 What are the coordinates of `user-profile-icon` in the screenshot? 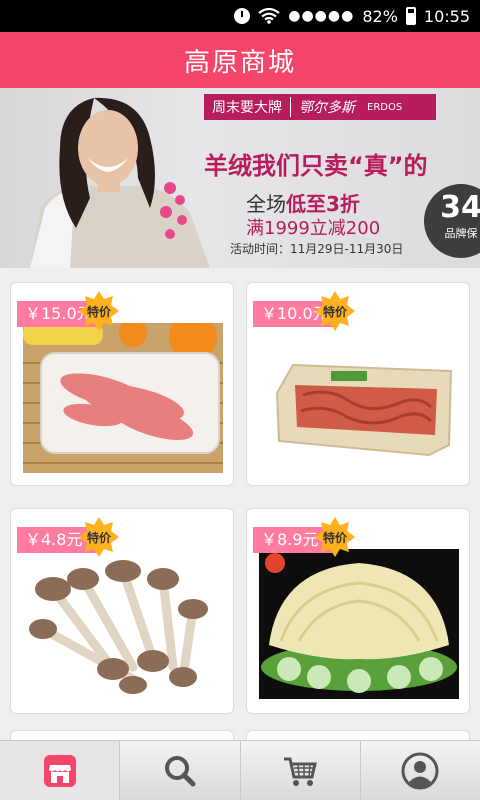 It's located at (420, 770).